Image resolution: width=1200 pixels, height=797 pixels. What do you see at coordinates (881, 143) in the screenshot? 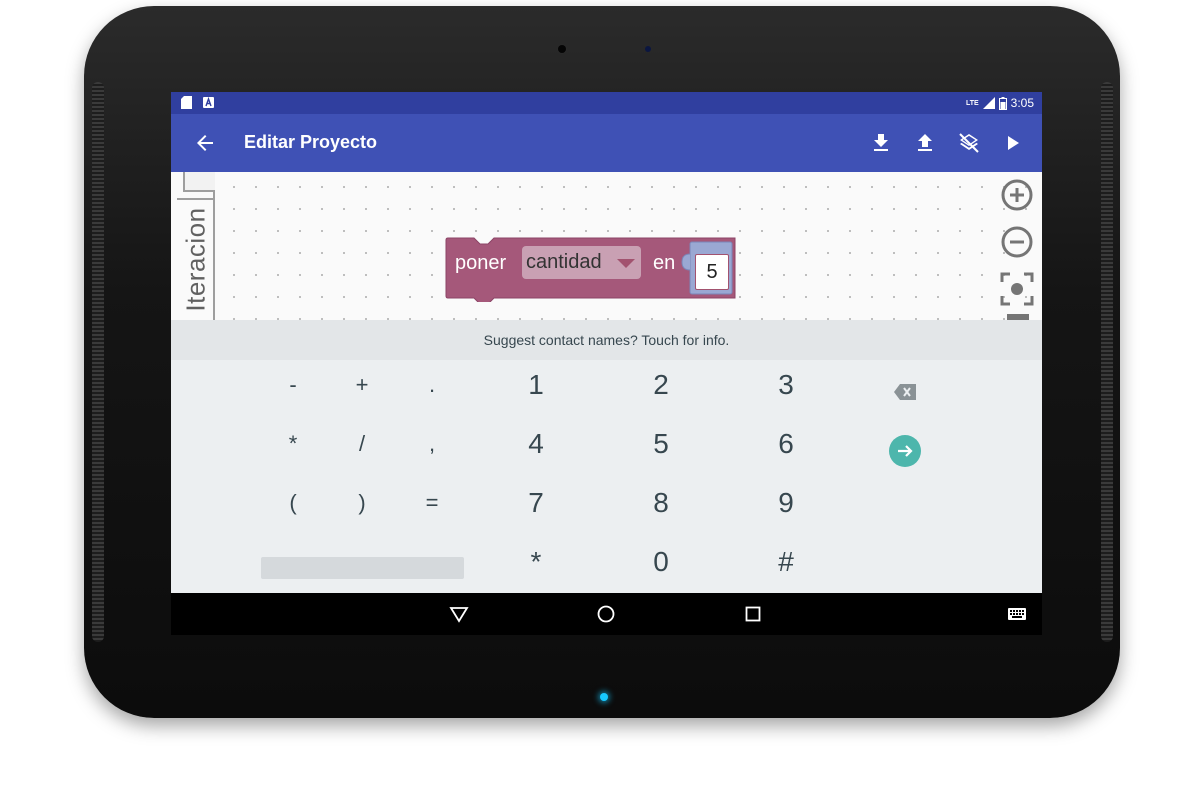
I see `download-icon` at bounding box center [881, 143].